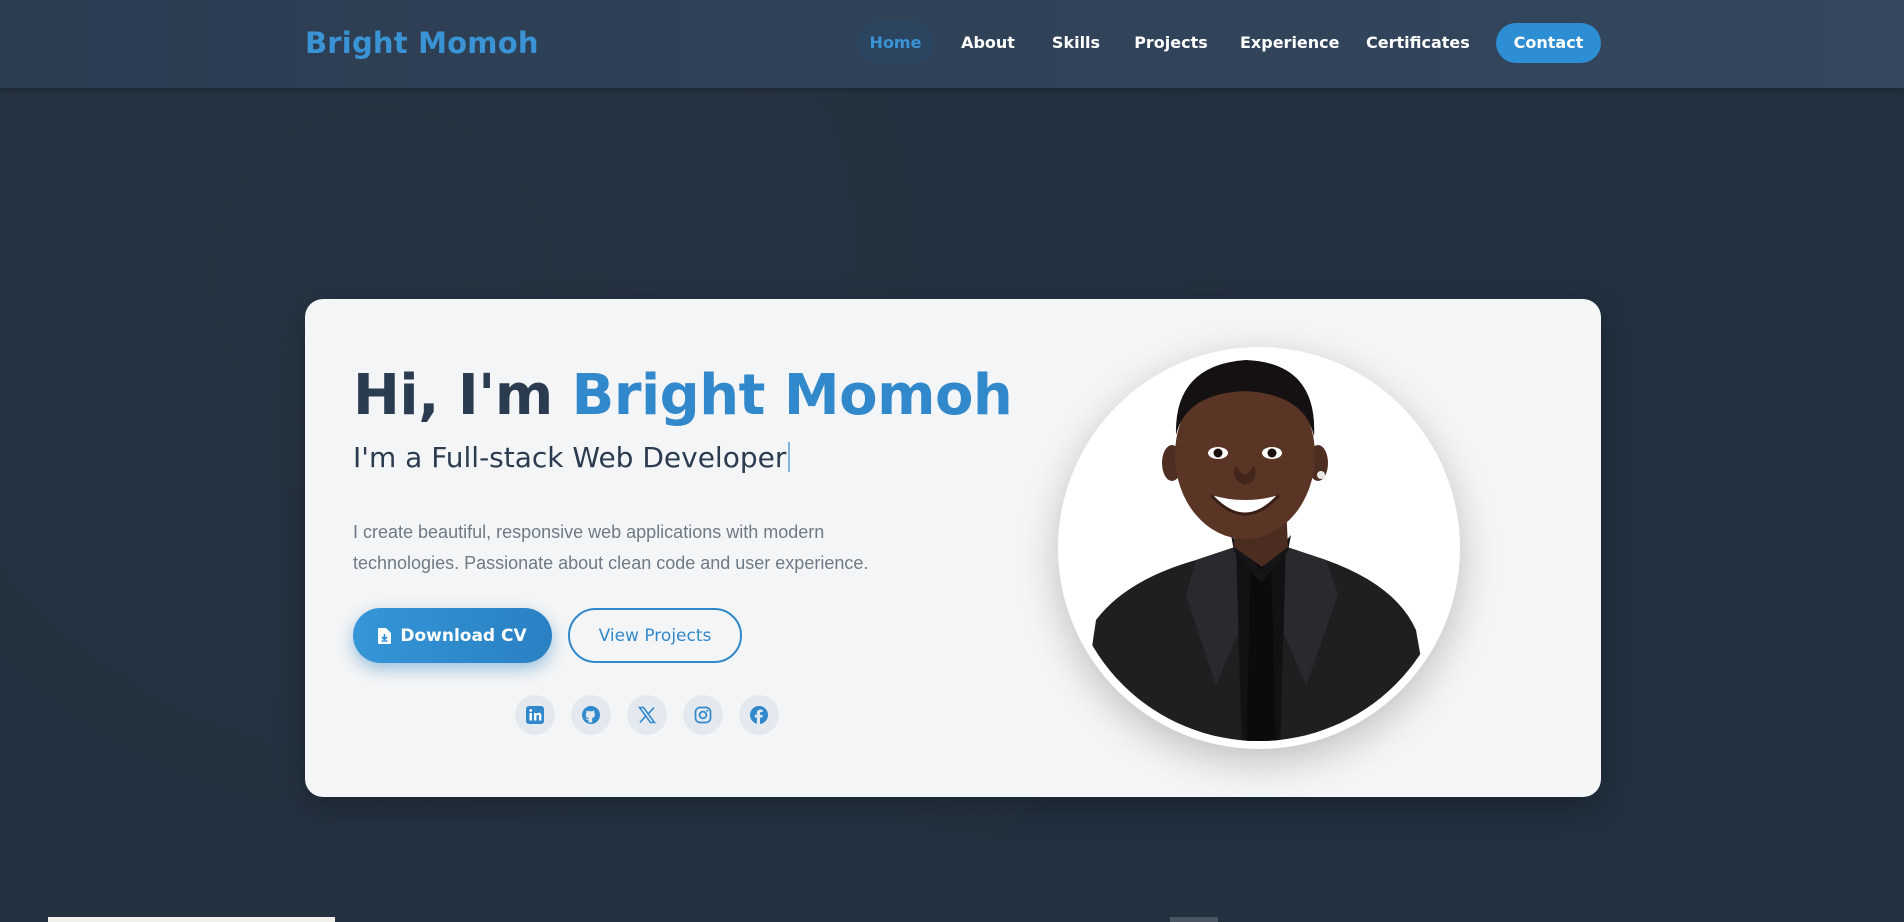 This screenshot has width=1904, height=922. I want to click on profile-photo, so click(1259, 548).